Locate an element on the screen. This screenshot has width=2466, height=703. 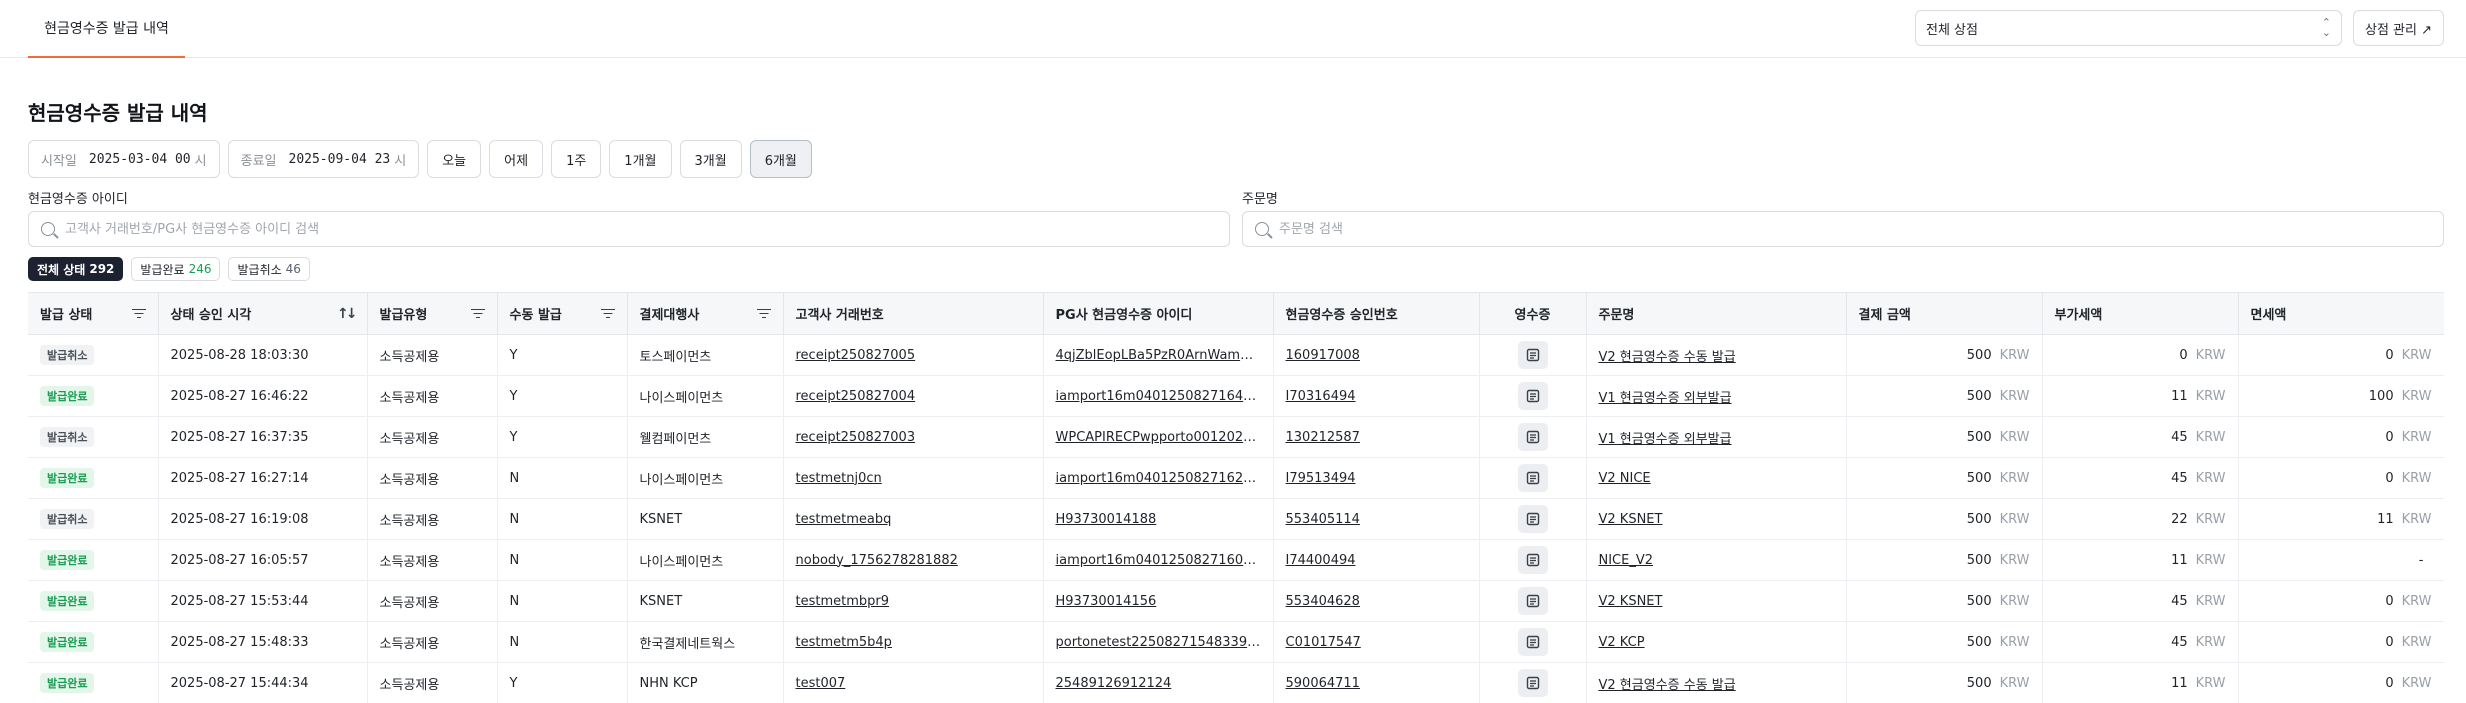
status-chip-all: 전체 상태 292 is located at coordinates (76, 269).